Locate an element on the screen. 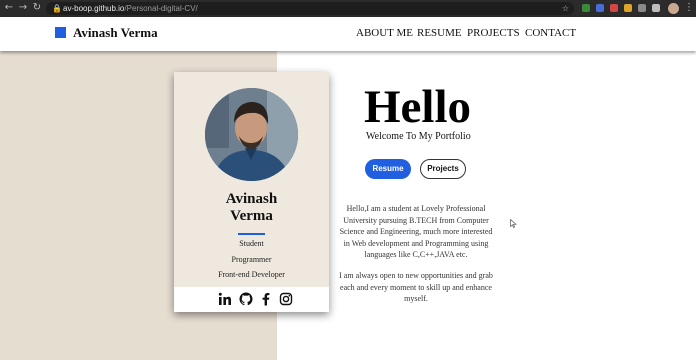 This screenshot has height=360, width=696. mouse-cursor-icon is located at coordinates (513, 223).